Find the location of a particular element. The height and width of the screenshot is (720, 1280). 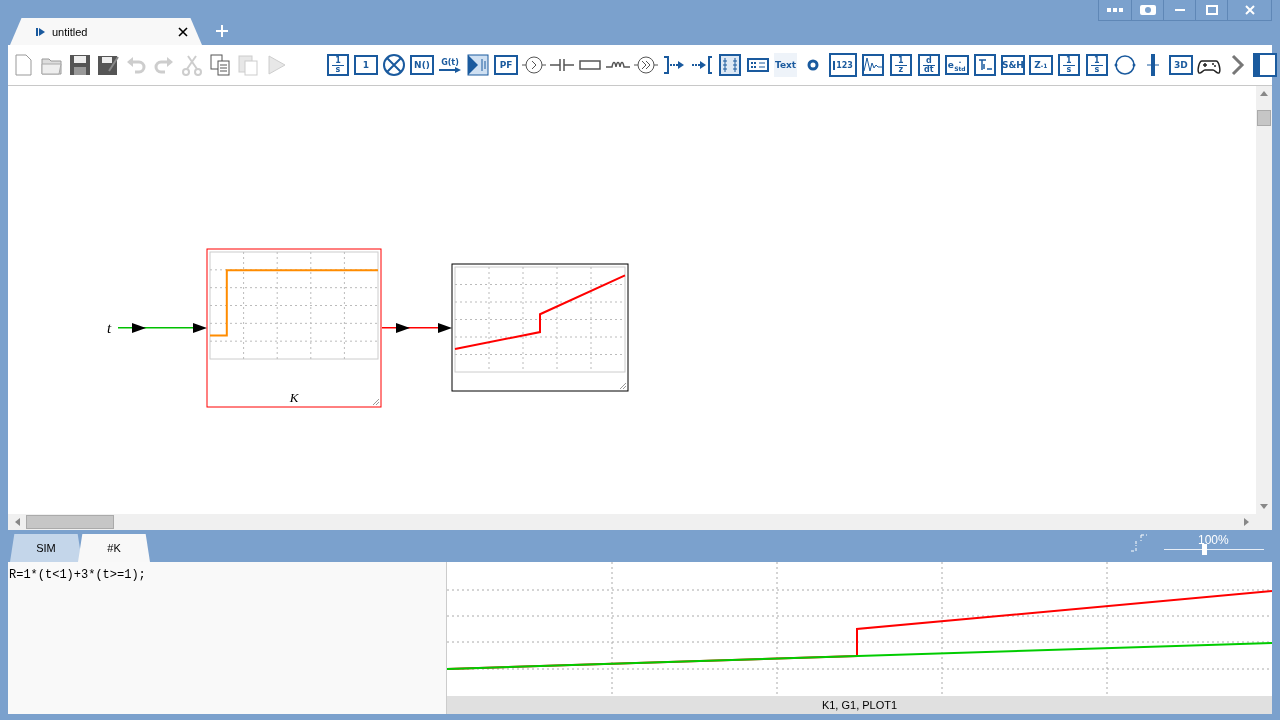

save-as-icon is located at coordinates (108, 65).